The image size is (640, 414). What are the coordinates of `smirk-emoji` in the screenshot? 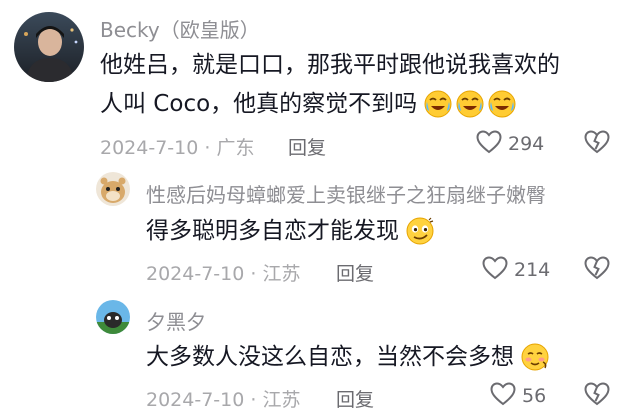 It's located at (420, 237).